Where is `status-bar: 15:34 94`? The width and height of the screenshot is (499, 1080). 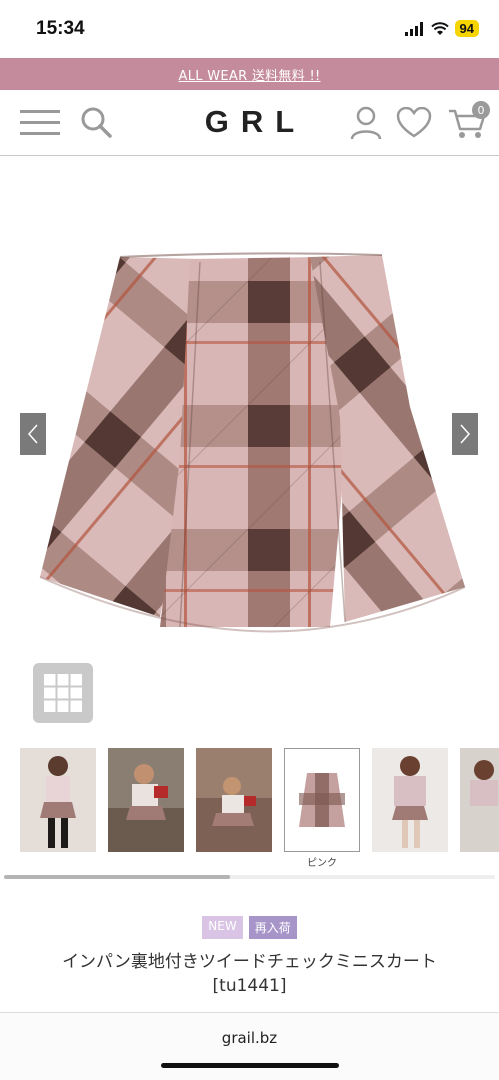
status-bar: 15:34 94 is located at coordinates (249, 29).